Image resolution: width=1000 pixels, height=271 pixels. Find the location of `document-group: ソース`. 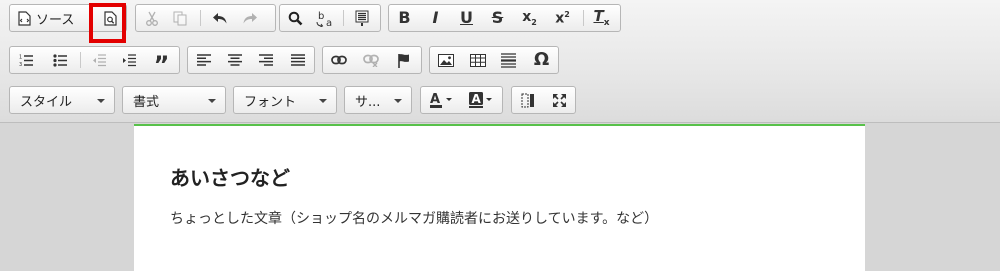

document-group: ソース is located at coordinates (68, 18).